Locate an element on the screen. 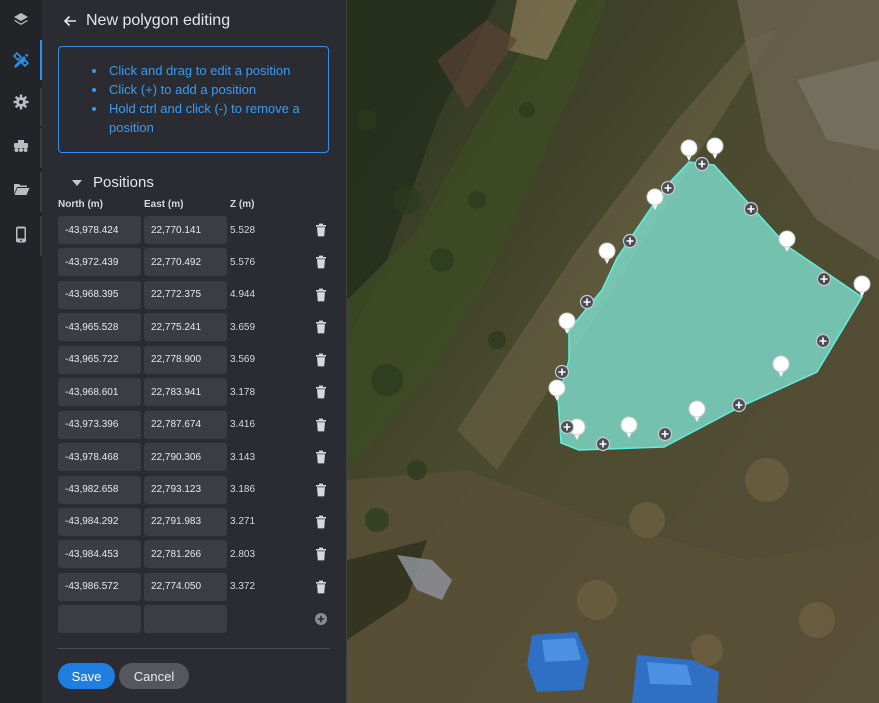 Image resolution: width=879 pixels, height=703 pixels. east-input: 22,793.123 is located at coordinates (185, 489).